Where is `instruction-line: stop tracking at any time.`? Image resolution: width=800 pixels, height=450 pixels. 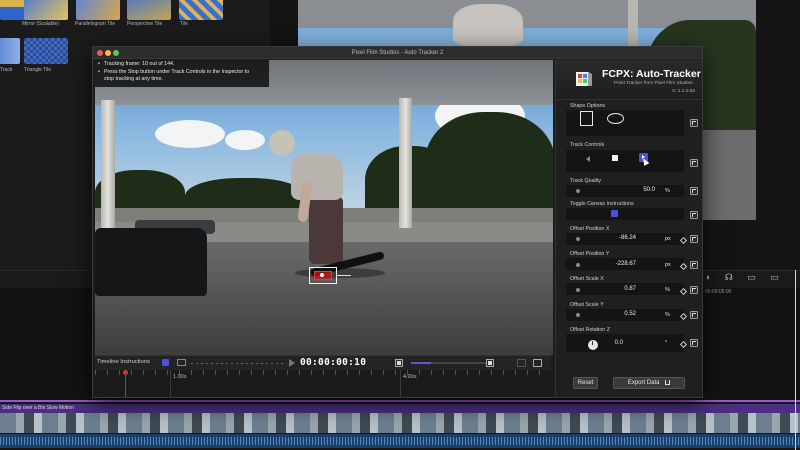
instruction-line: stop tracking at any time. is located at coordinates (133, 79).